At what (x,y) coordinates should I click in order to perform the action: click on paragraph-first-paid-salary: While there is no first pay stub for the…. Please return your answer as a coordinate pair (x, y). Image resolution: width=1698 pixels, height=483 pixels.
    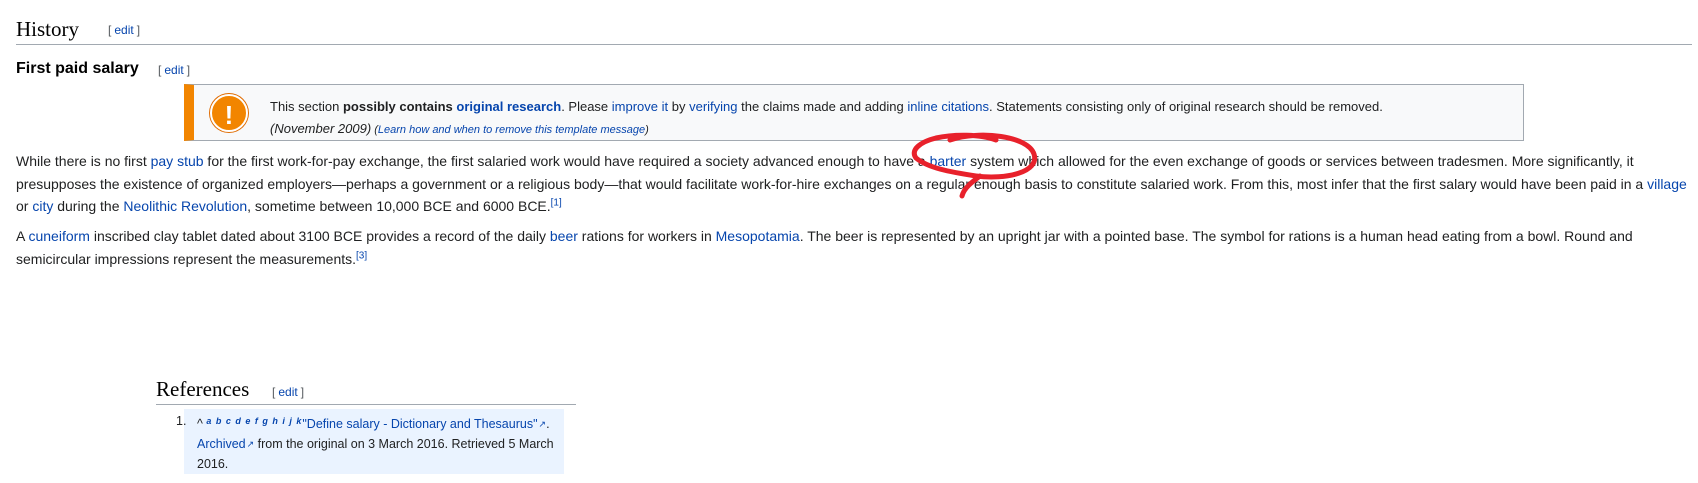
    Looking at the image, I should click on (851, 183).